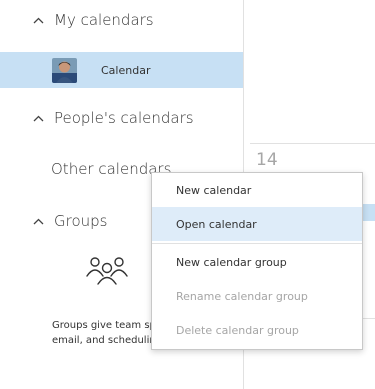  I want to click on groups-title: Groups, so click(81, 221).